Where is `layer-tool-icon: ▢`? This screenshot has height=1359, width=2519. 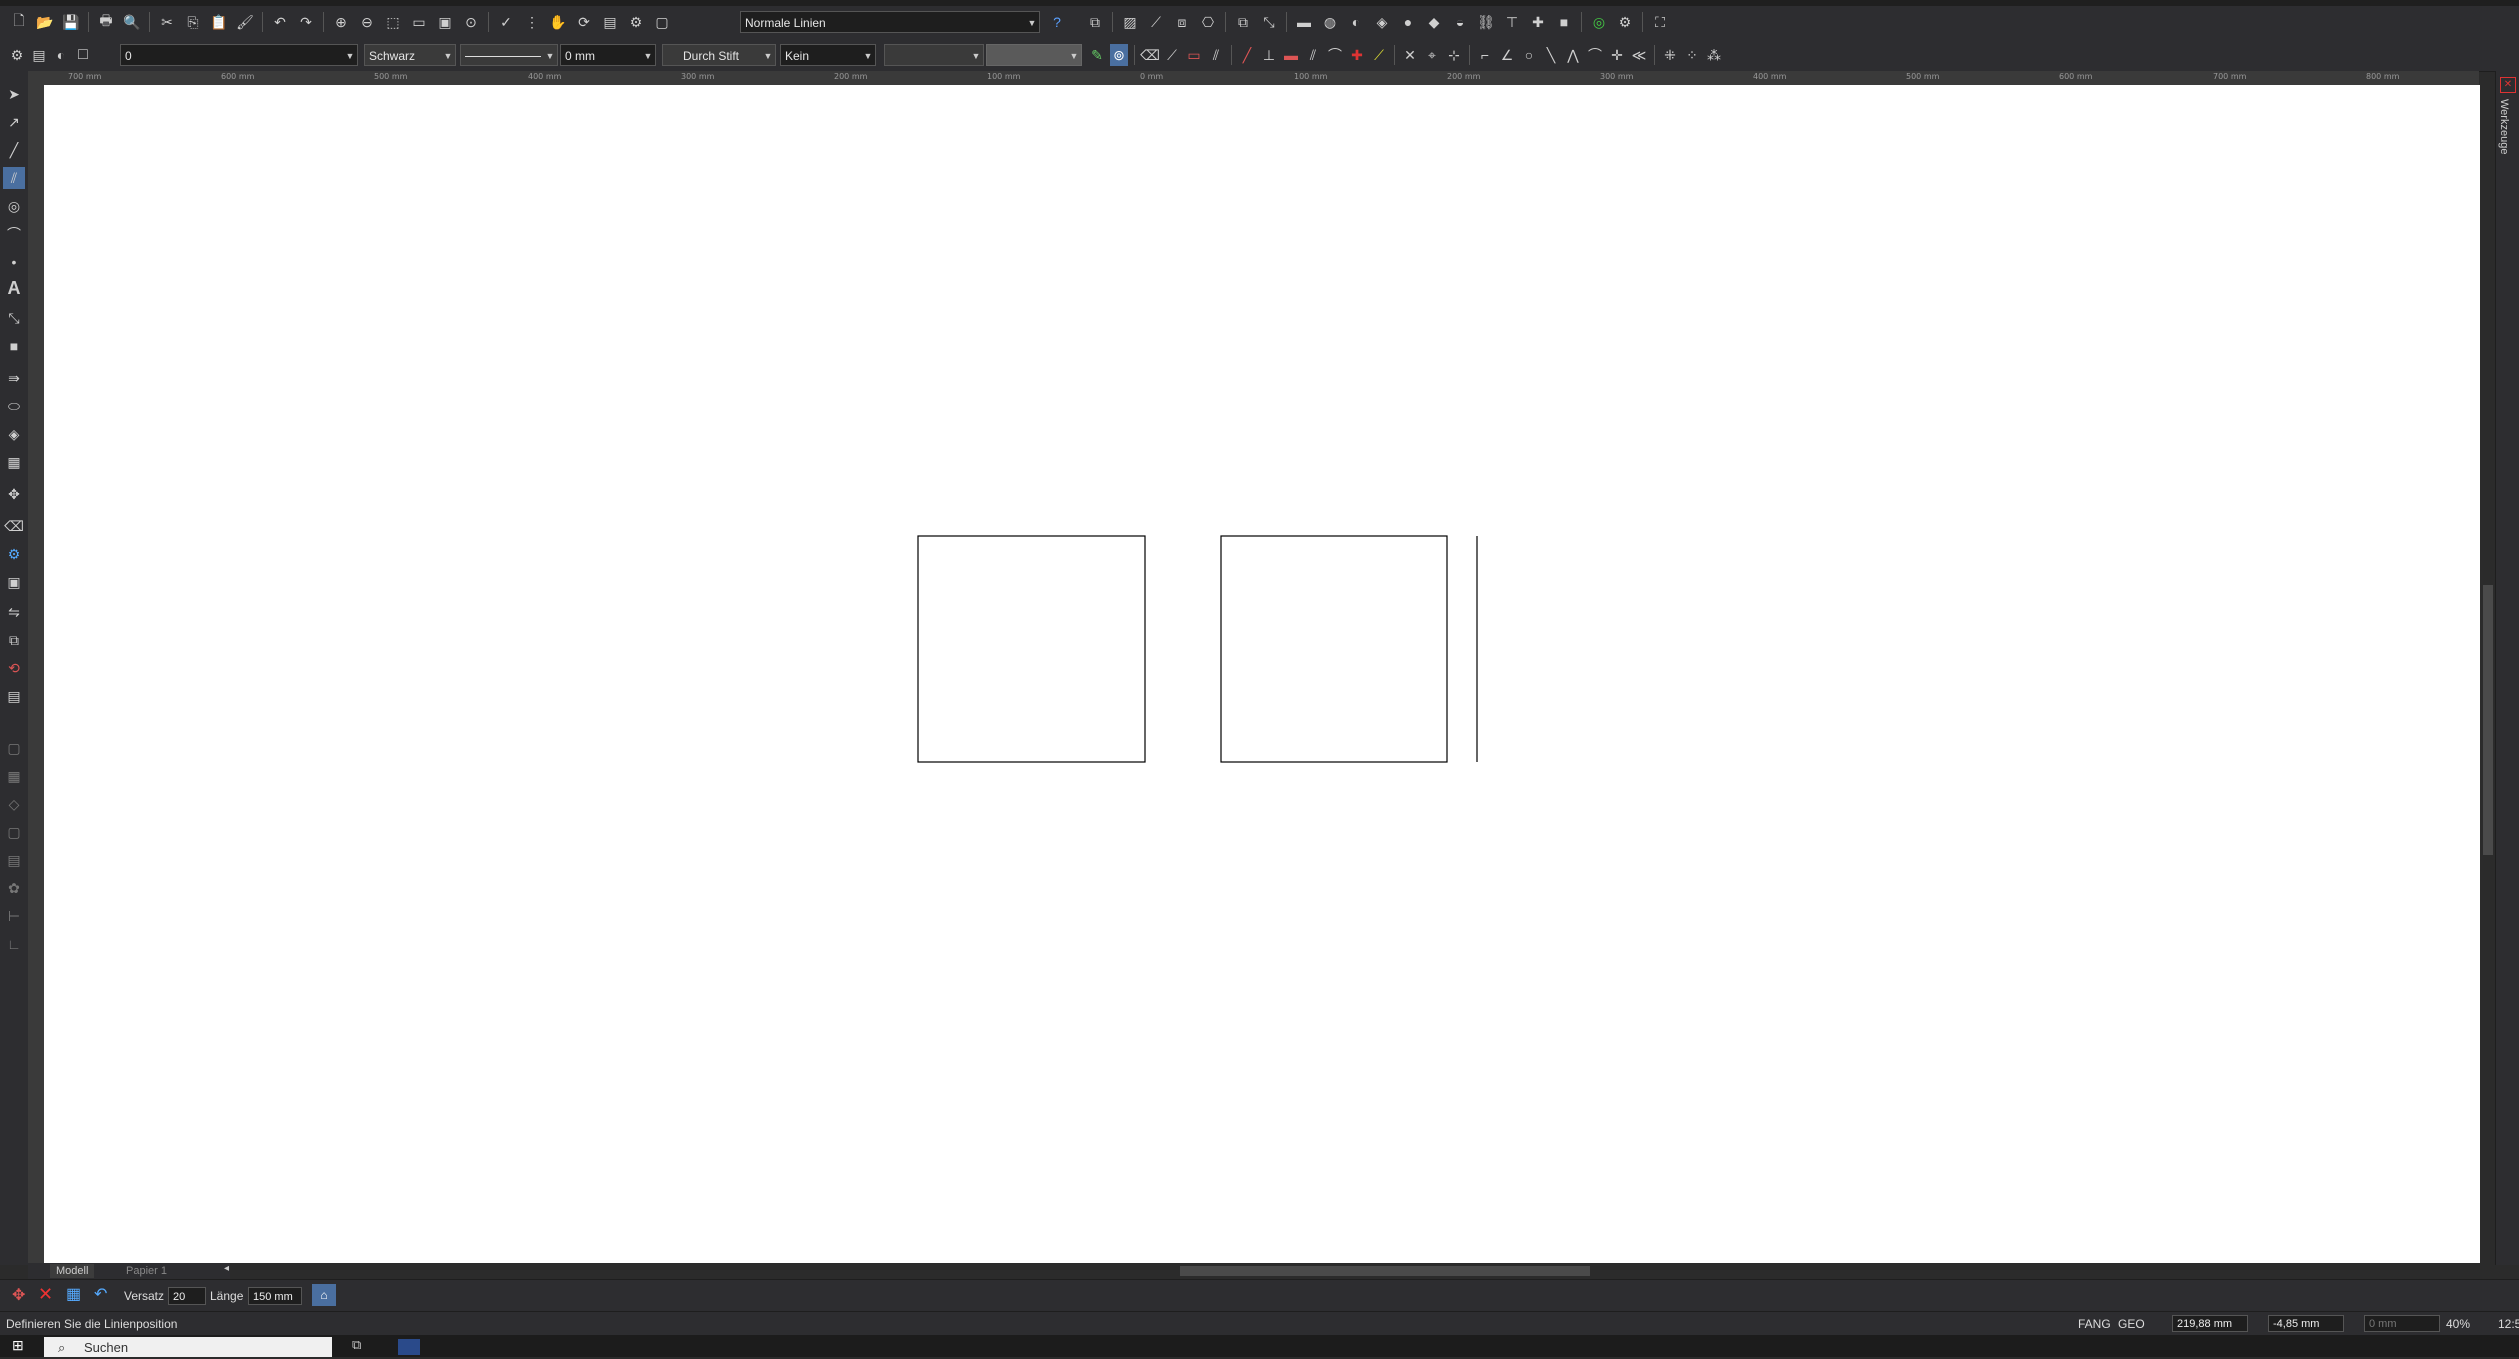
layer-tool-icon: ▢ is located at coordinates (14, 748).